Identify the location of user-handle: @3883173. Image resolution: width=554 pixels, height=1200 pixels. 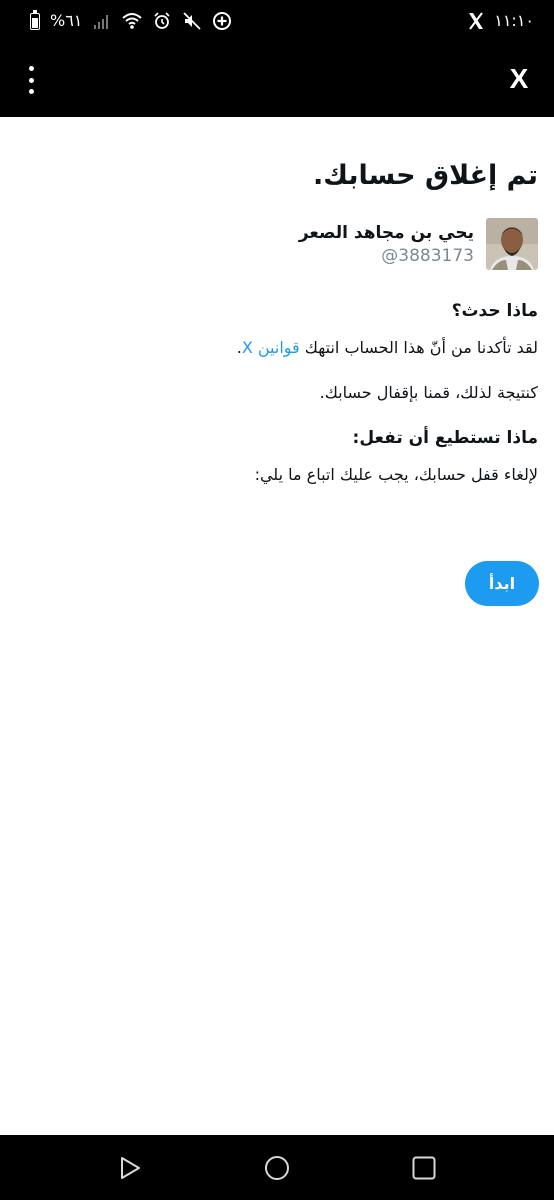
(427, 256).